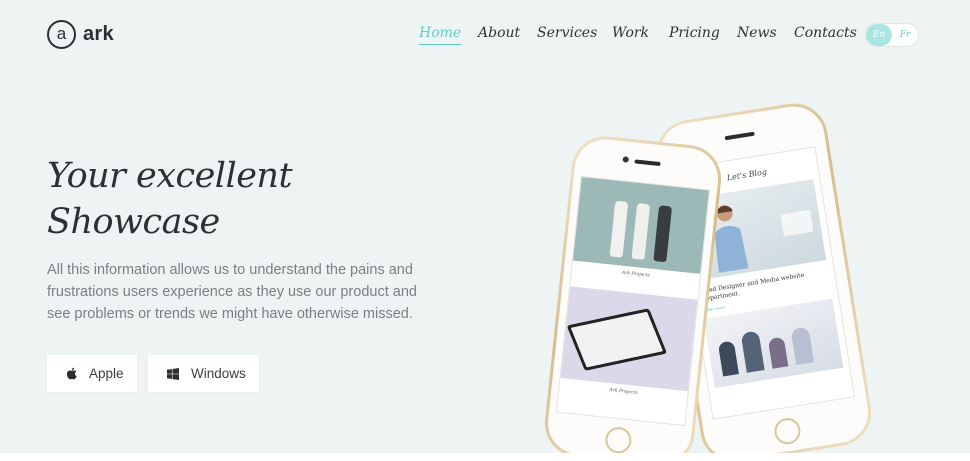 Image resolution: width=970 pixels, height=461 pixels. What do you see at coordinates (567, 33) in the screenshot?
I see `nav-services: Services` at bounding box center [567, 33].